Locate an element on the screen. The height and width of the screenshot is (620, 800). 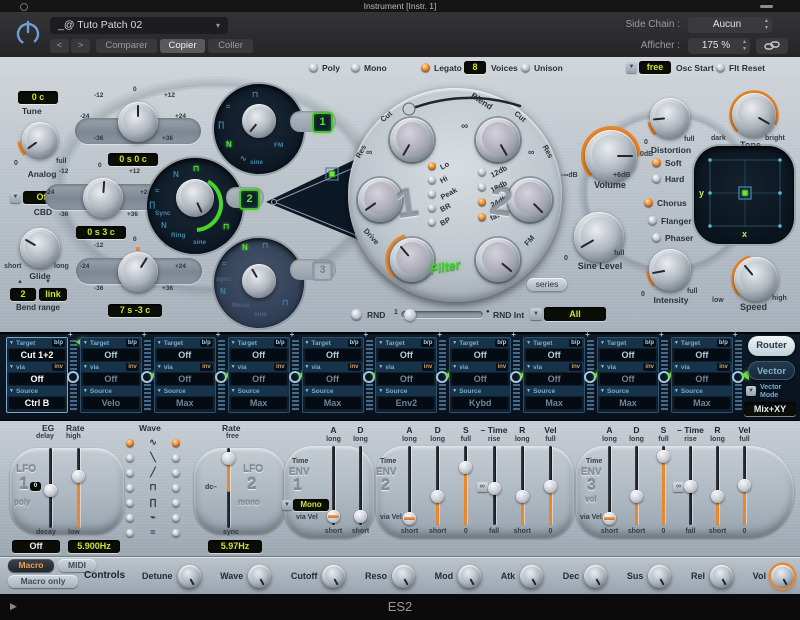
osc3-wave-selector: N ⊓ ≈ N ⊓ sync Noise sine is located at coordinates (259, 283).